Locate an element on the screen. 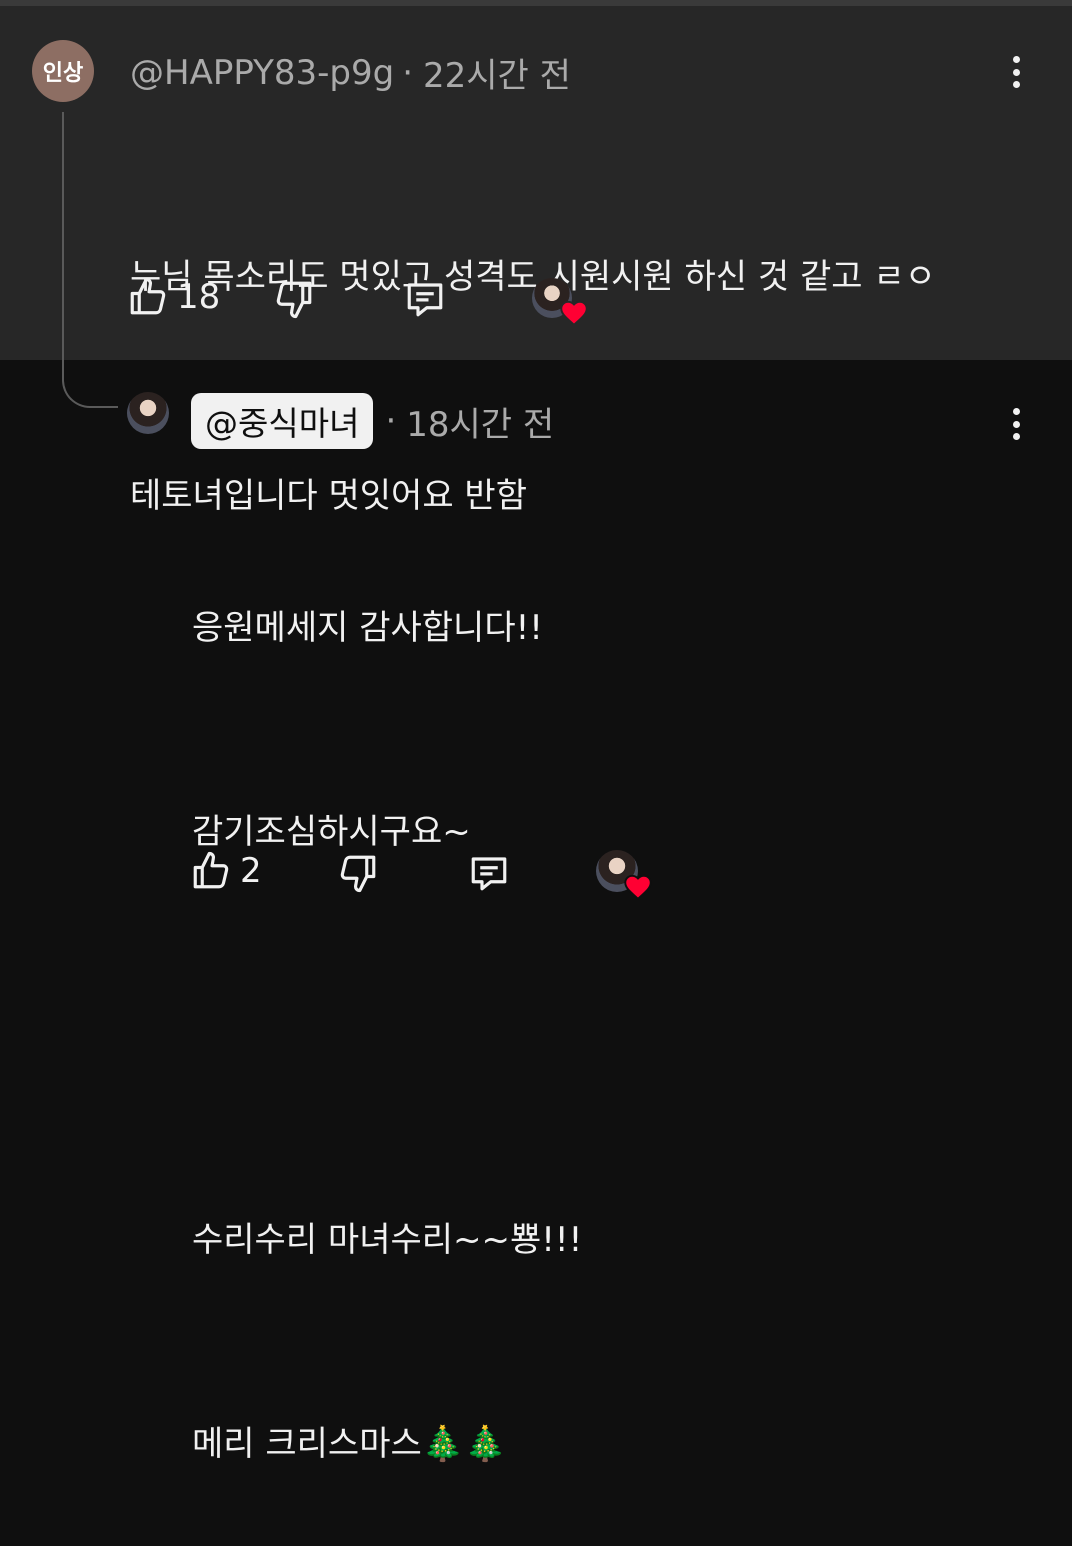  reply-text-line: 응원메세지 감사합니다!! is located at coordinates (367, 628).